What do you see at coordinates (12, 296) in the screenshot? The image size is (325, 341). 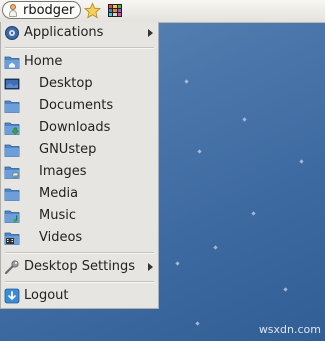 I see `logout-icon` at bounding box center [12, 296].